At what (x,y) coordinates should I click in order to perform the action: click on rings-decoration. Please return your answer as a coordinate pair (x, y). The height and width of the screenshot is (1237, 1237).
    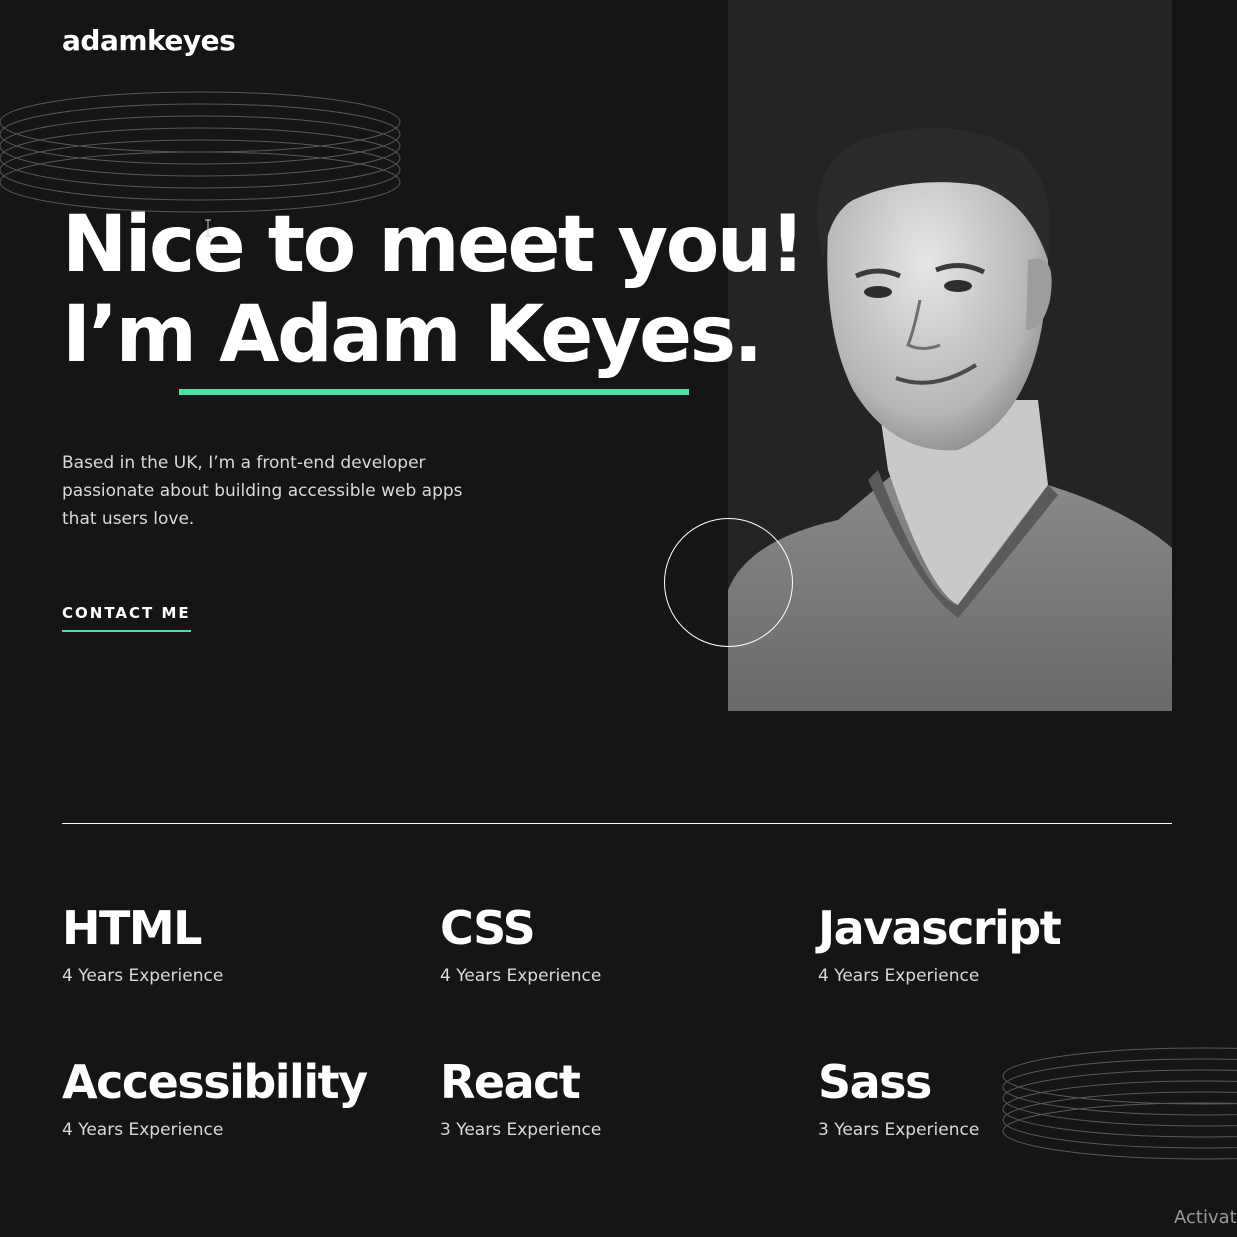
    Looking at the image, I should click on (200, 152).